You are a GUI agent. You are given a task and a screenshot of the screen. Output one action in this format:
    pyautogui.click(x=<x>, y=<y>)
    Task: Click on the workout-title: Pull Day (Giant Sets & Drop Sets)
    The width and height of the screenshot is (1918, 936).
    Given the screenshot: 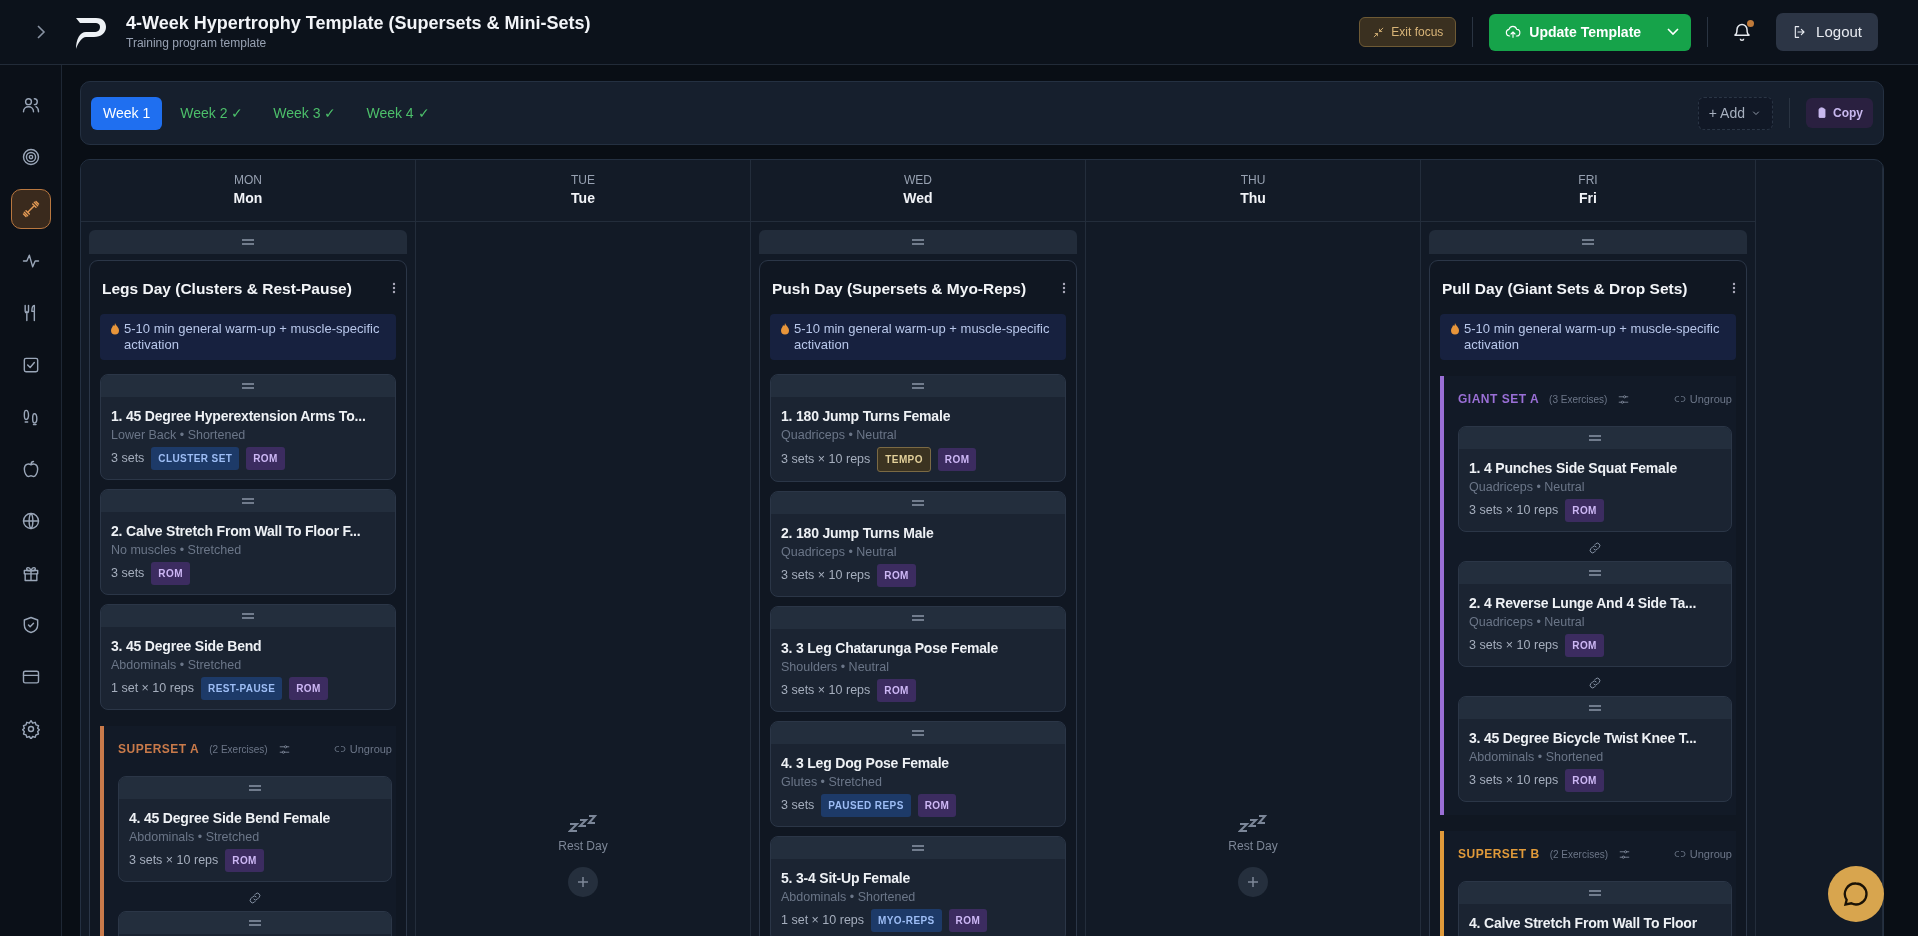 What is the action you would take?
    pyautogui.click(x=1565, y=289)
    